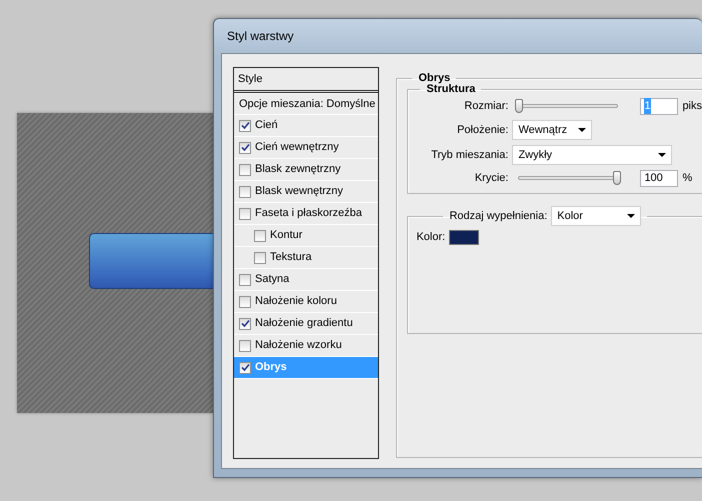 This screenshot has height=501, width=702. What do you see at coordinates (451, 89) in the screenshot?
I see `group-title: Struktura` at bounding box center [451, 89].